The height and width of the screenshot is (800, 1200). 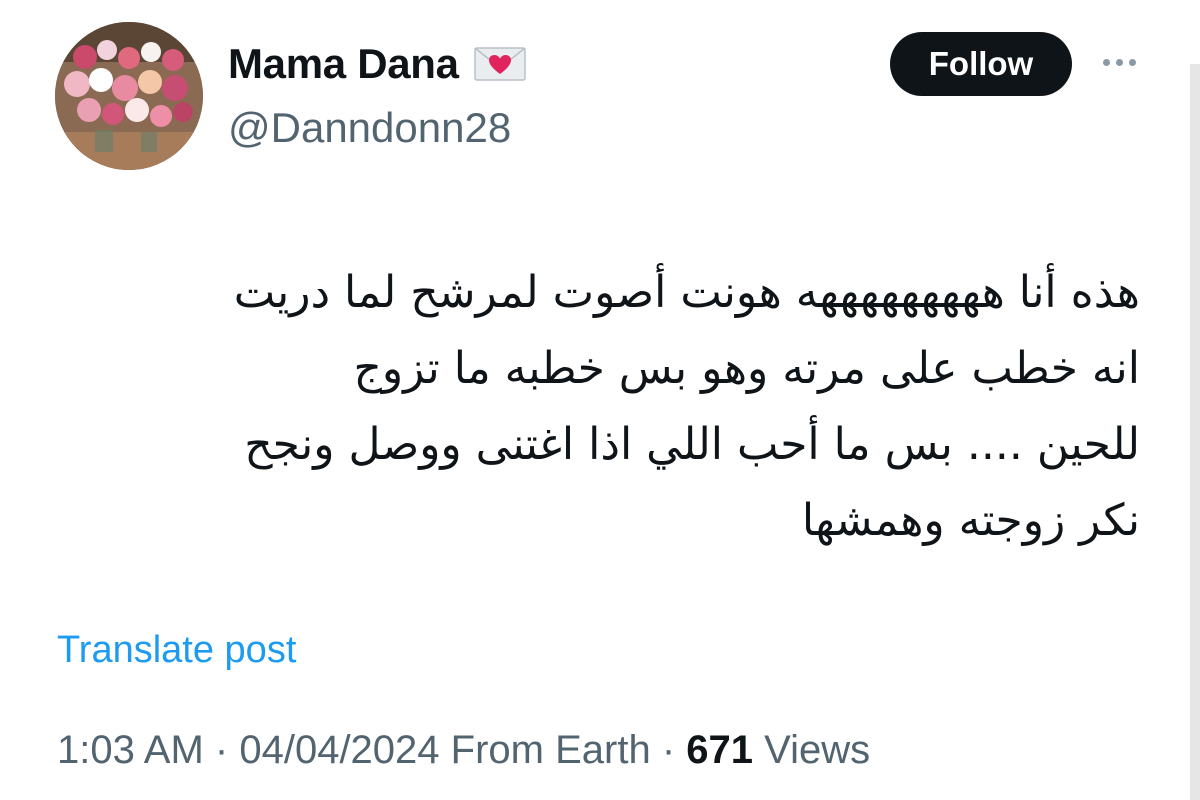 I want to click on post-time: 1:03 AM, so click(x=130, y=750).